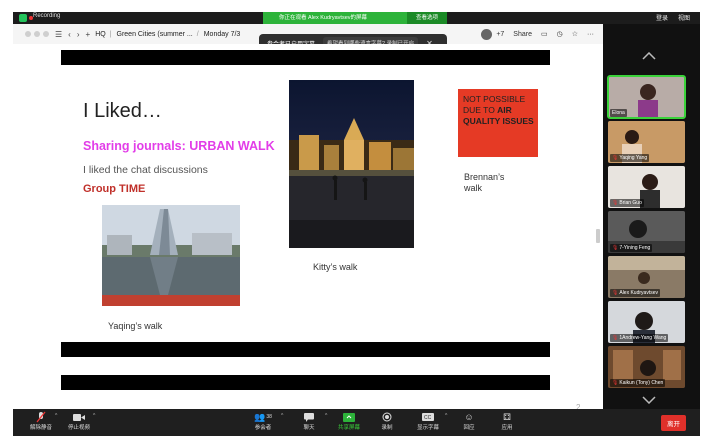 The height and width of the screenshot is (441, 710). What do you see at coordinates (662, 17) in the screenshot?
I see `login-button: 登录` at bounding box center [662, 17].